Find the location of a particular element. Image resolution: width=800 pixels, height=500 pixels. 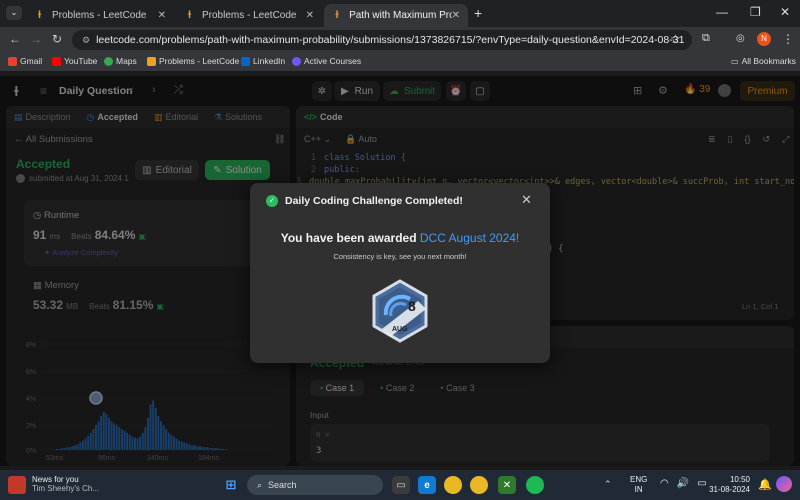

task-view-icon: ▭ is located at coordinates (401, 485).